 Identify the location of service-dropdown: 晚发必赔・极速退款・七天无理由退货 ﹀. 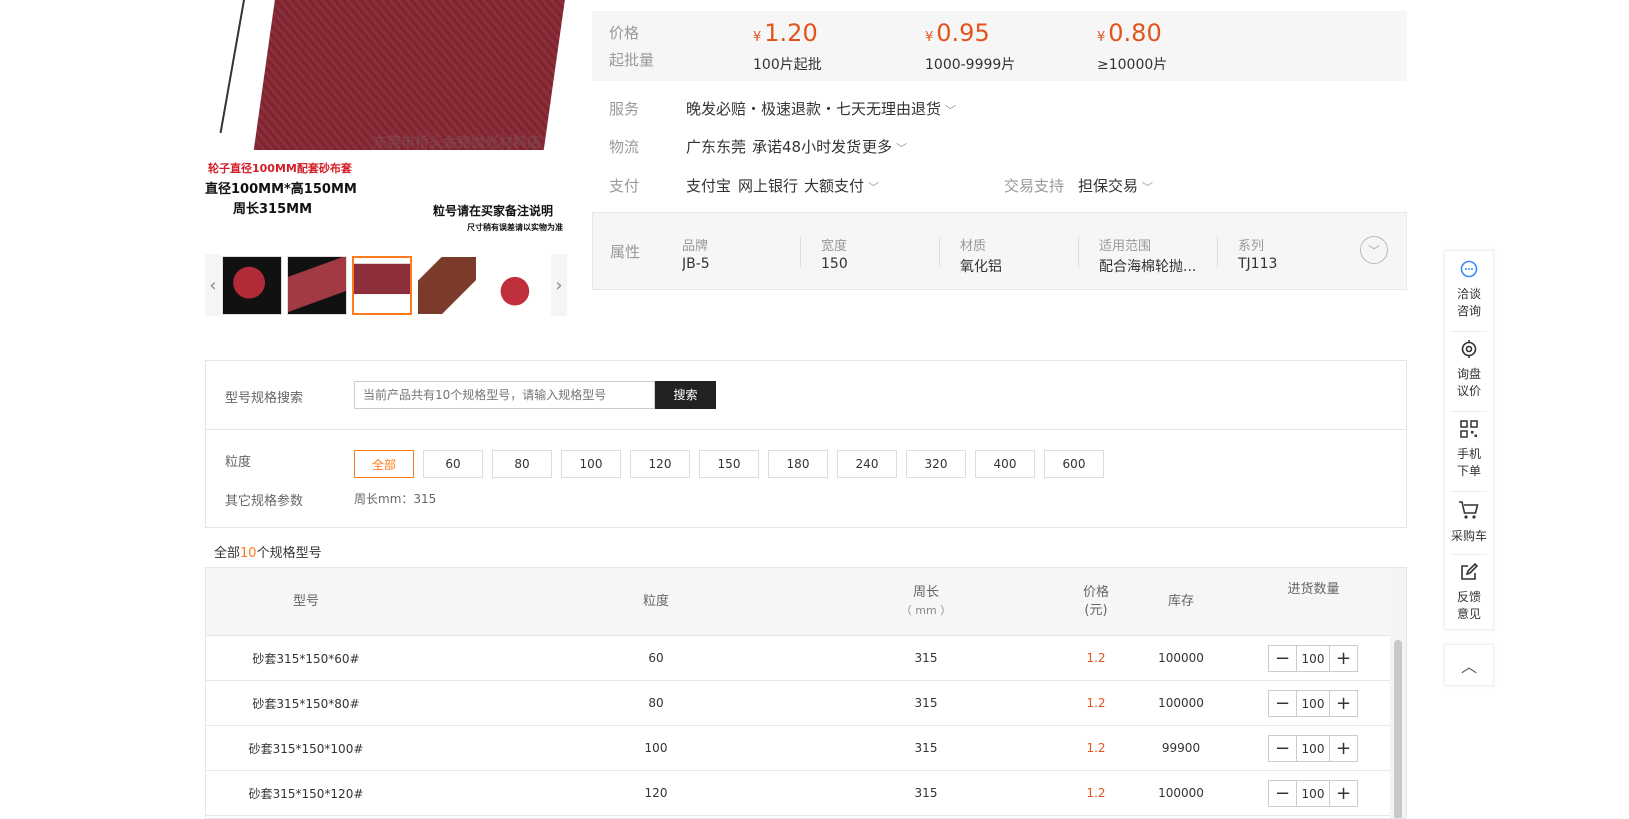
(821, 108).